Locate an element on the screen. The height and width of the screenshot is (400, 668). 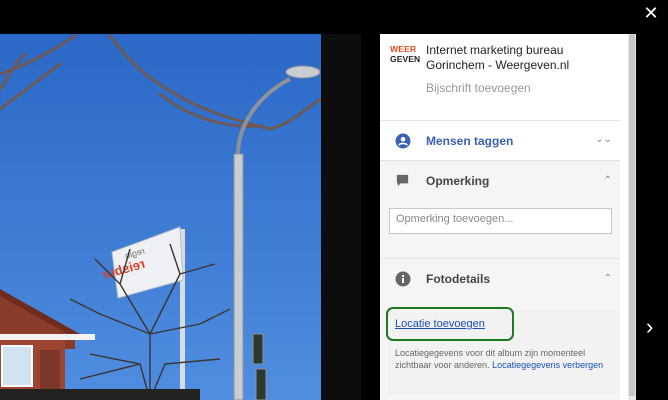
tag-people-label: Mensen taggen is located at coordinates (470, 141).